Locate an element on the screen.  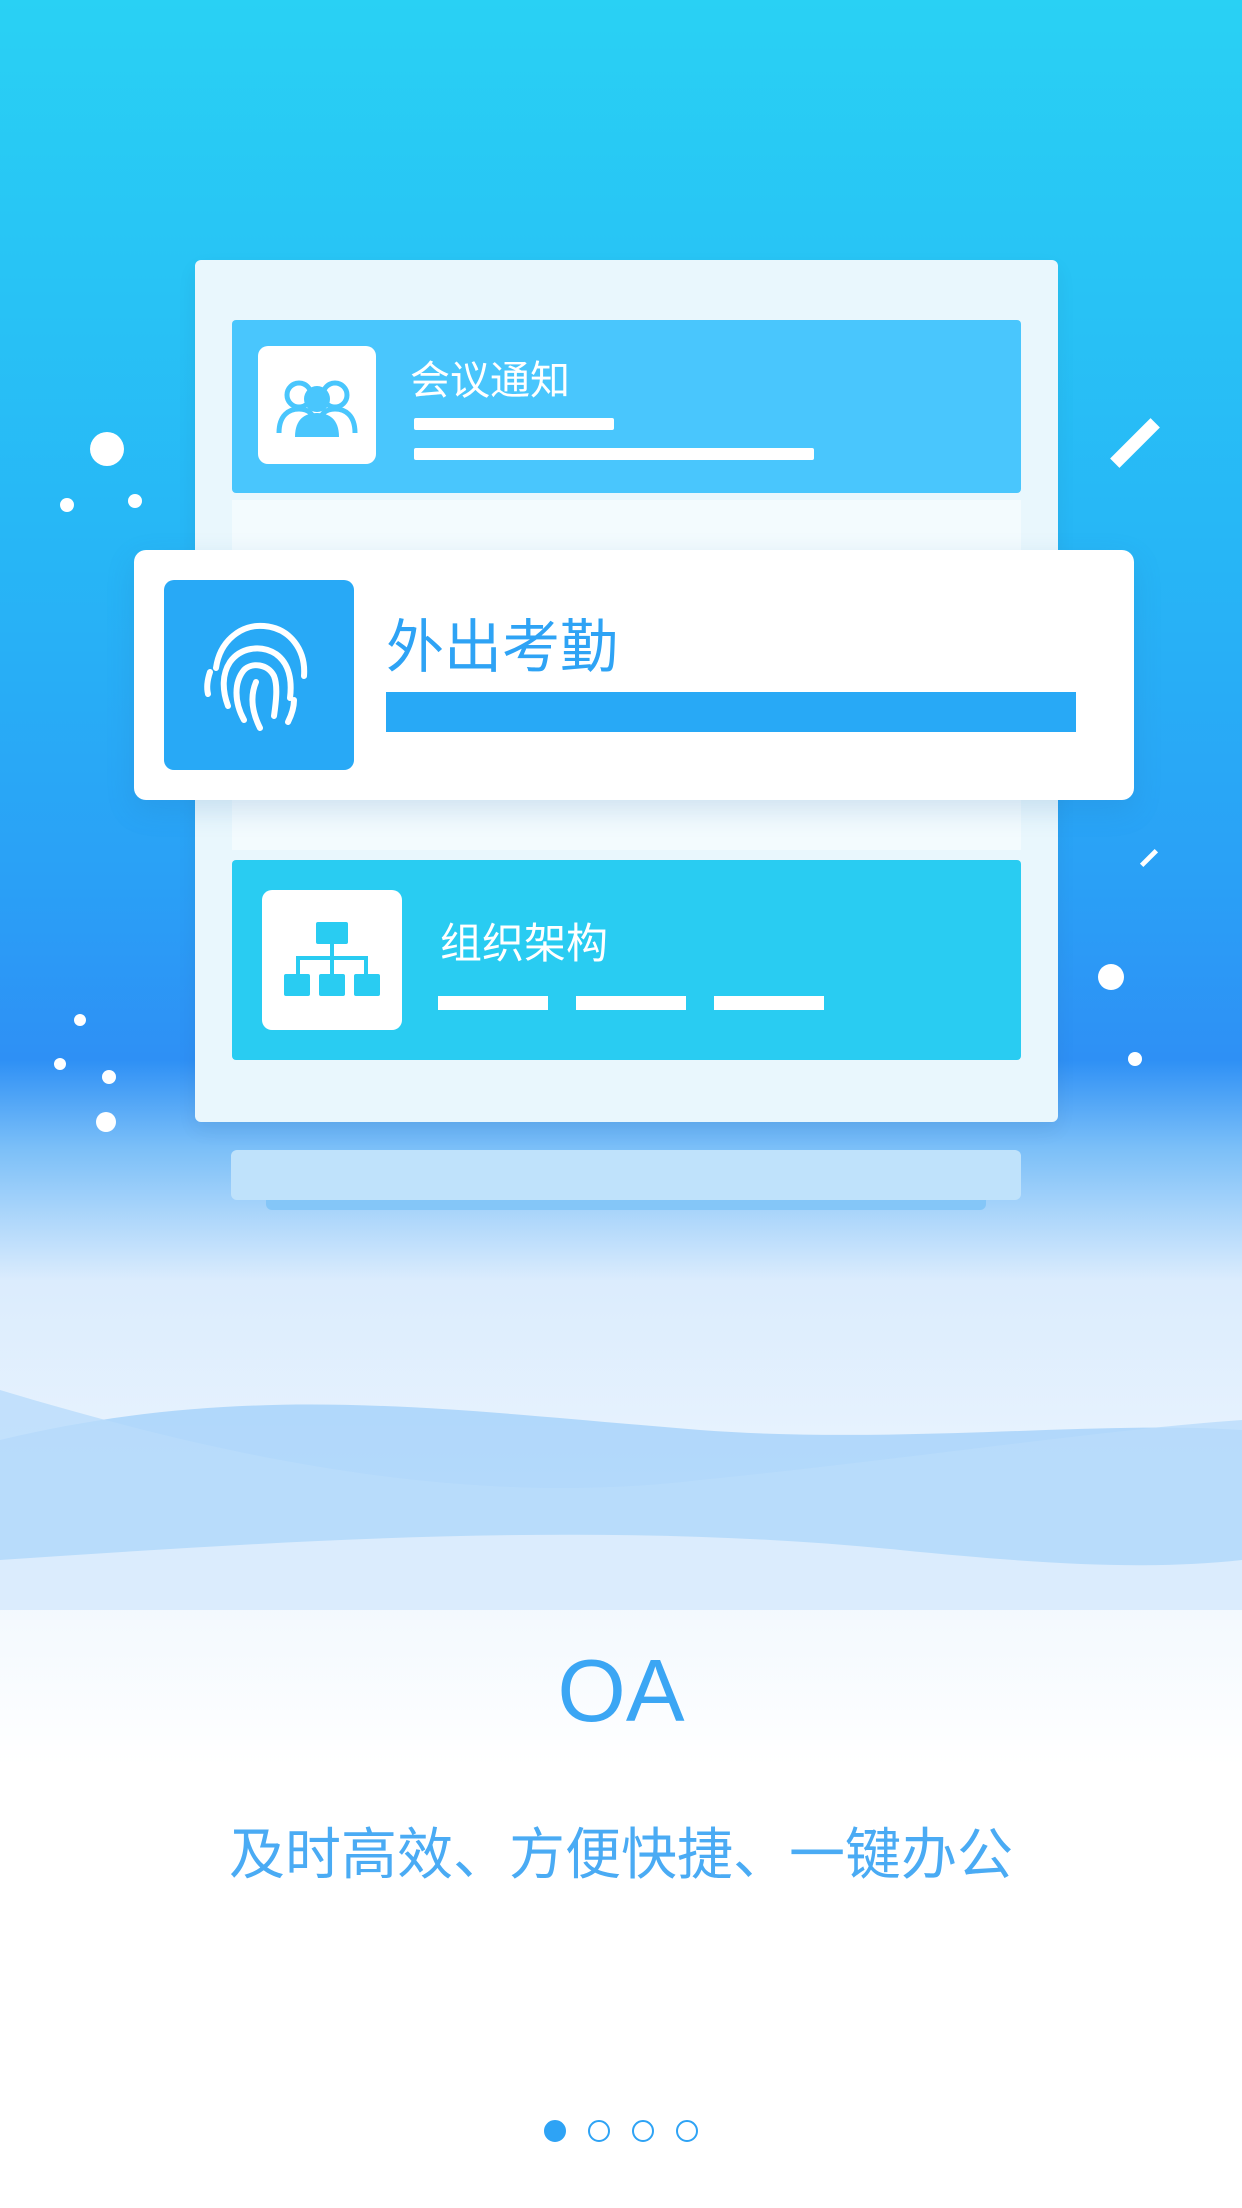
app-brand: OA is located at coordinates (621, 1690).